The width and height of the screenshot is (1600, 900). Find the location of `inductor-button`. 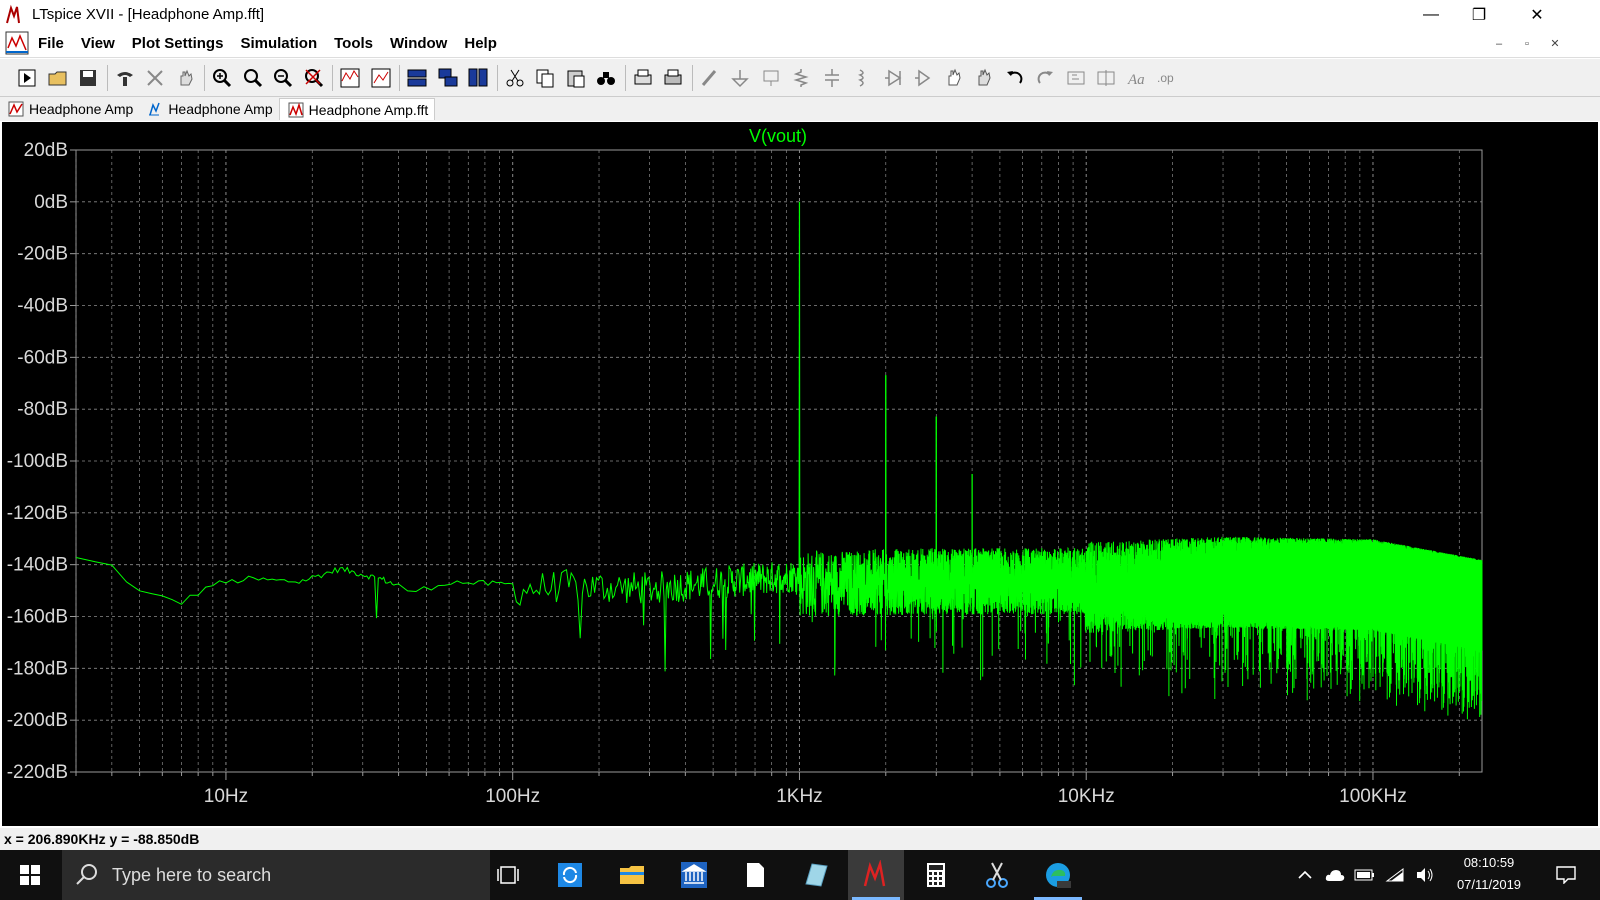

inductor-button is located at coordinates (862, 78).